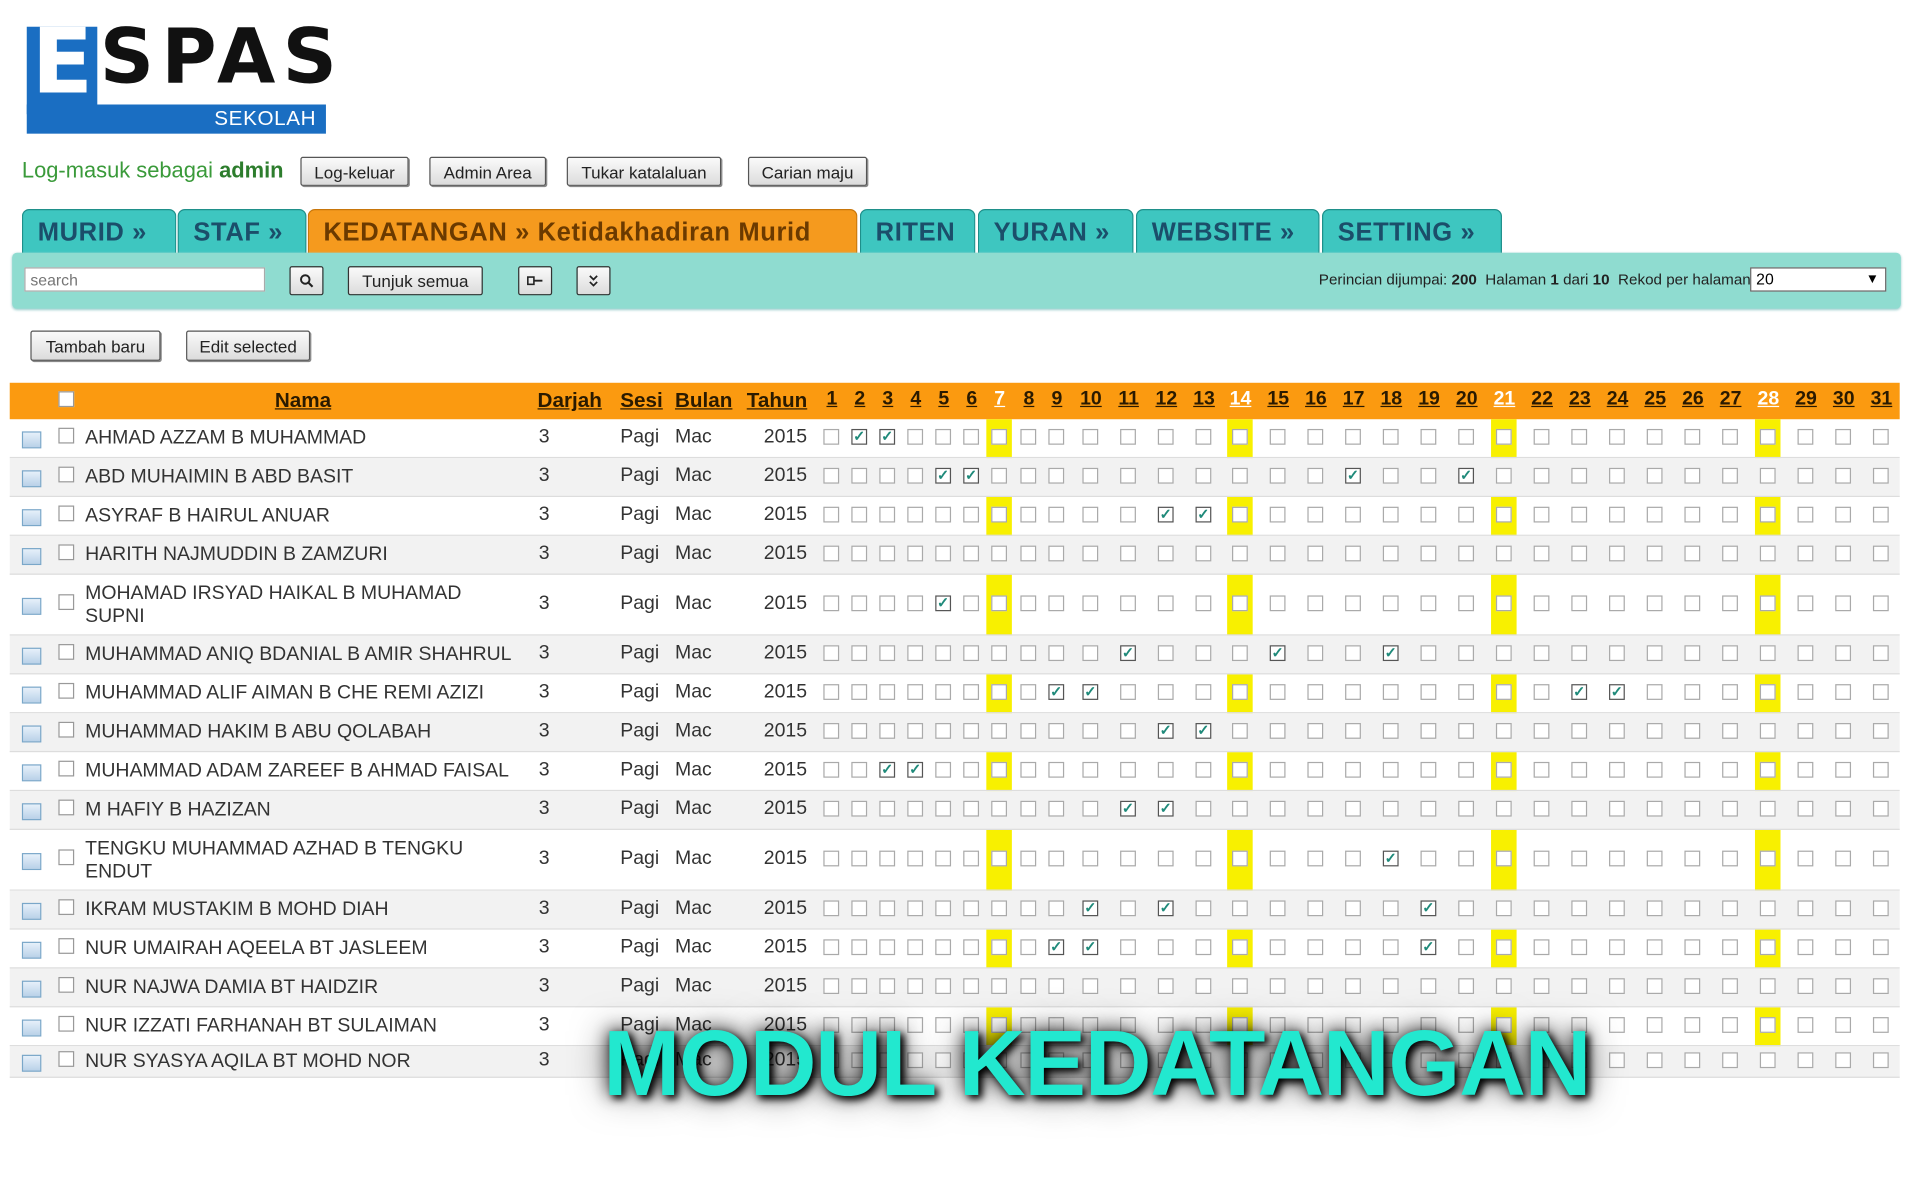 Image resolution: width=1907 pixels, height=1186 pixels. What do you see at coordinates (644, 171) in the screenshot?
I see `change-password-button: Tukar katalaluan` at bounding box center [644, 171].